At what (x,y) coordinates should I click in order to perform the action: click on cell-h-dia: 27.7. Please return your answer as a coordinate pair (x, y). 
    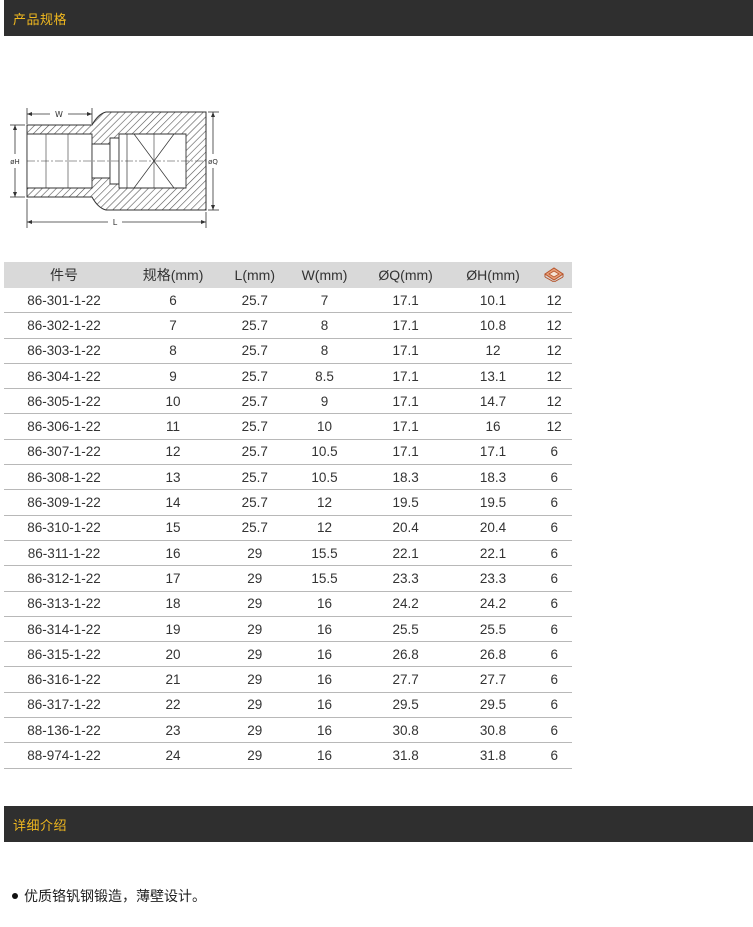
    Looking at the image, I should click on (493, 679).